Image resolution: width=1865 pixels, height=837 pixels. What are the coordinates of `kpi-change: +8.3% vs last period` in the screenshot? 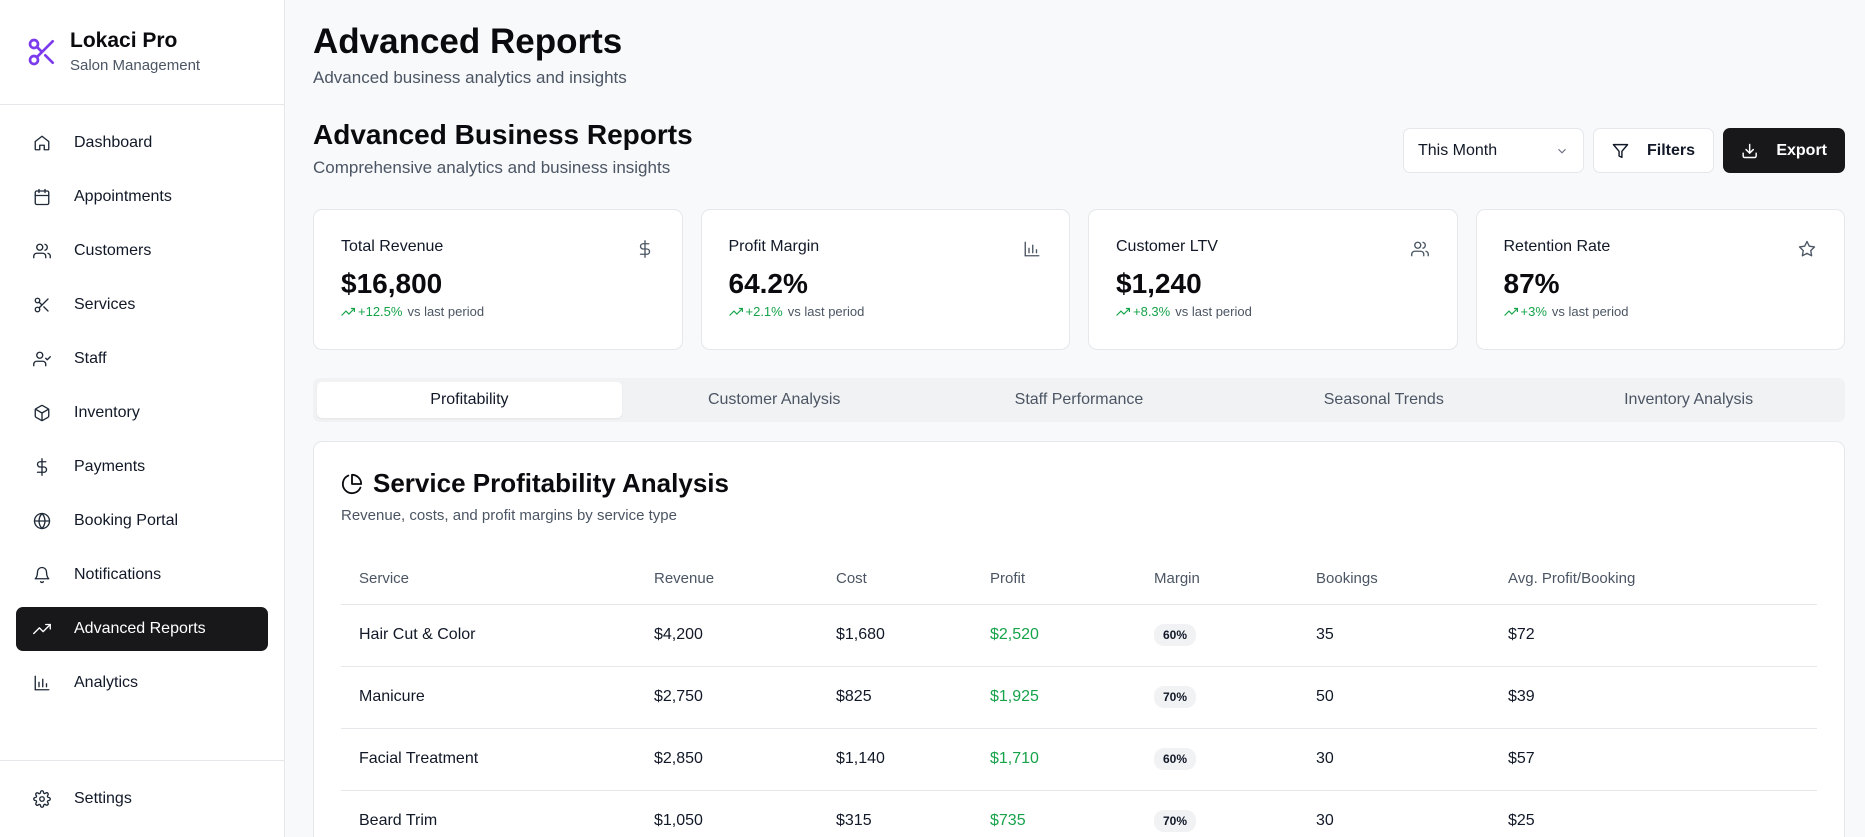 It's located at (1273, 311).